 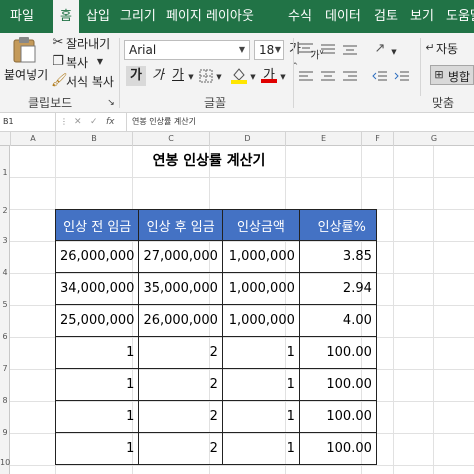 I want to click on tab-home: 홈, so click(x=66, y=16).